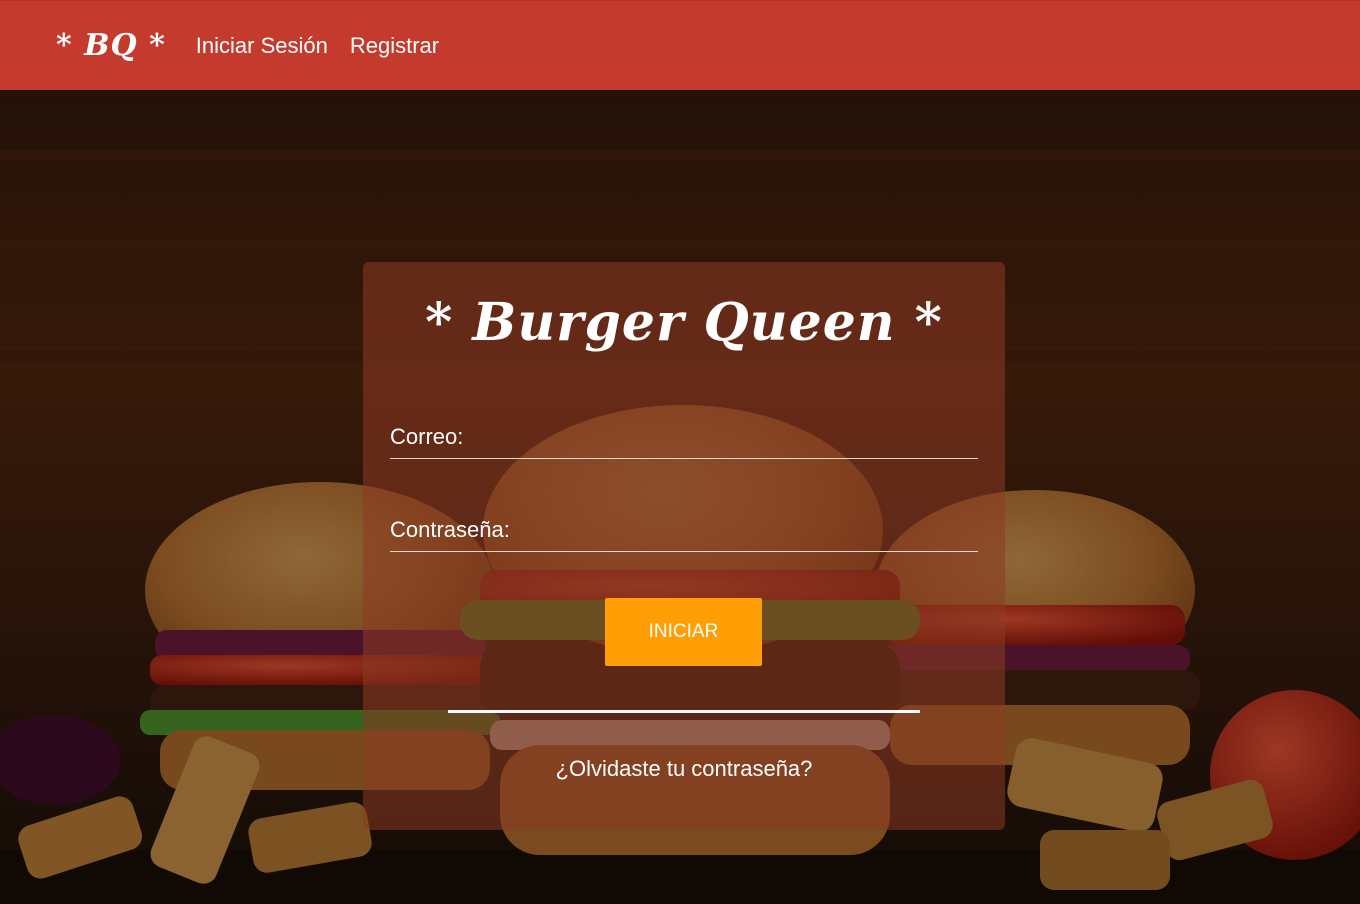  I want to click on password-input, so click(749, 531).